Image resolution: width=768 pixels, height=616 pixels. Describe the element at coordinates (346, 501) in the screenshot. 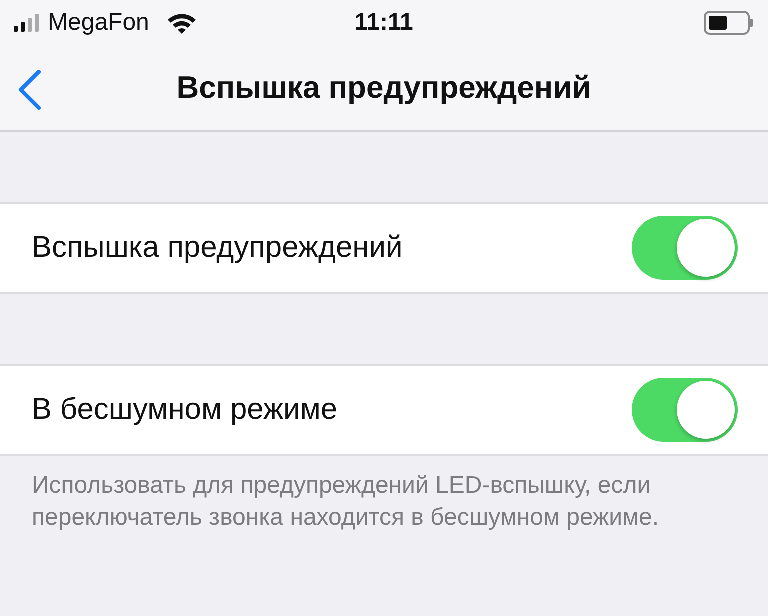

I see `footer-note: Использовать для предупреждений LED-вспышку, если переключатель звонка находится в бесшумном режиме.` at that location.